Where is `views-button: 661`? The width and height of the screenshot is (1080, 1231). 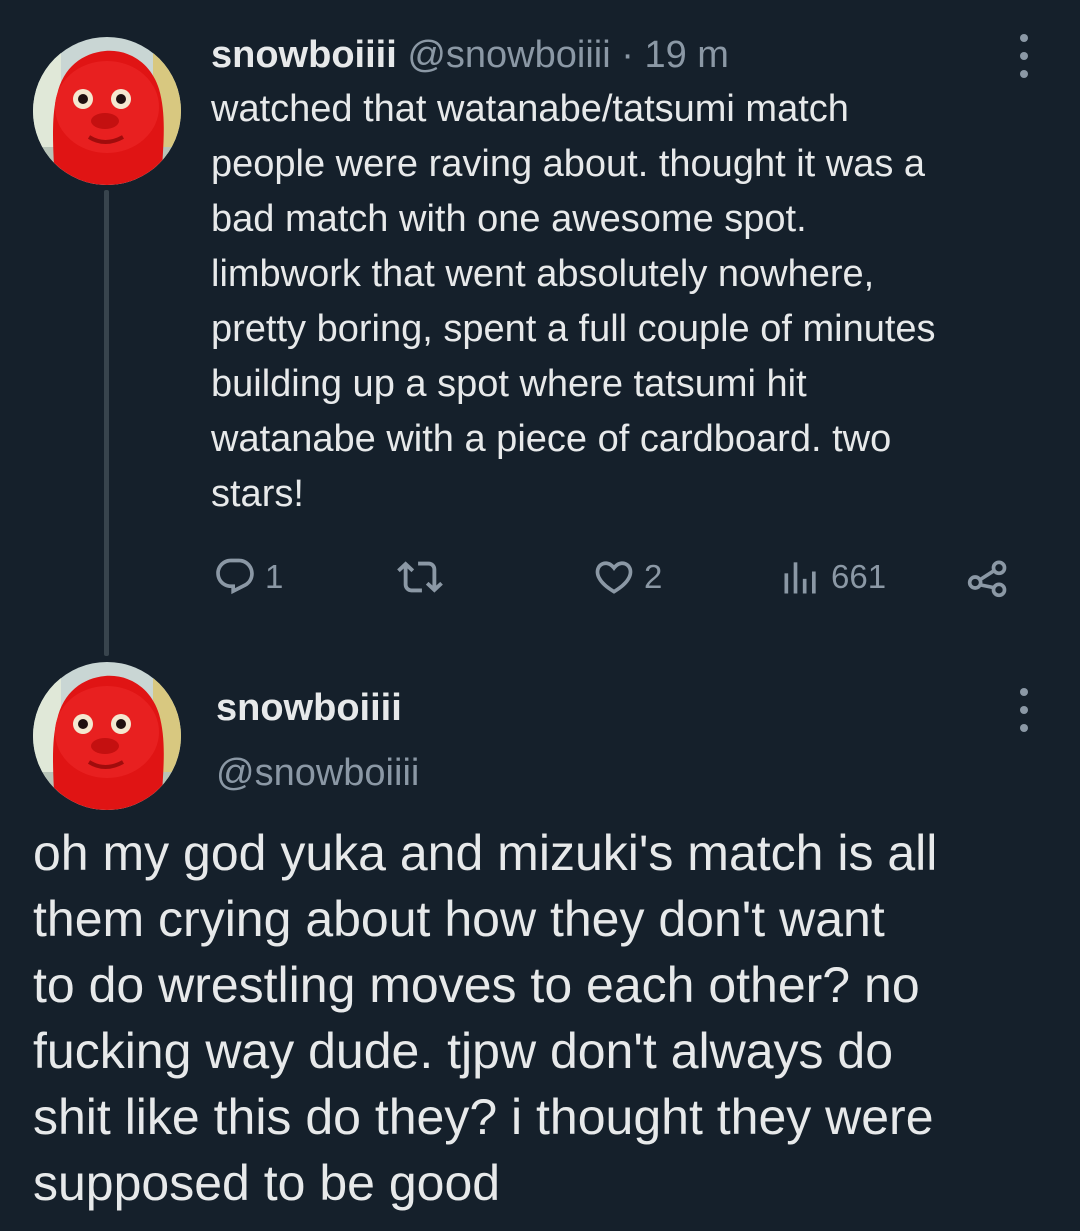
views-button: 661 is located at coordinates (832, 577).